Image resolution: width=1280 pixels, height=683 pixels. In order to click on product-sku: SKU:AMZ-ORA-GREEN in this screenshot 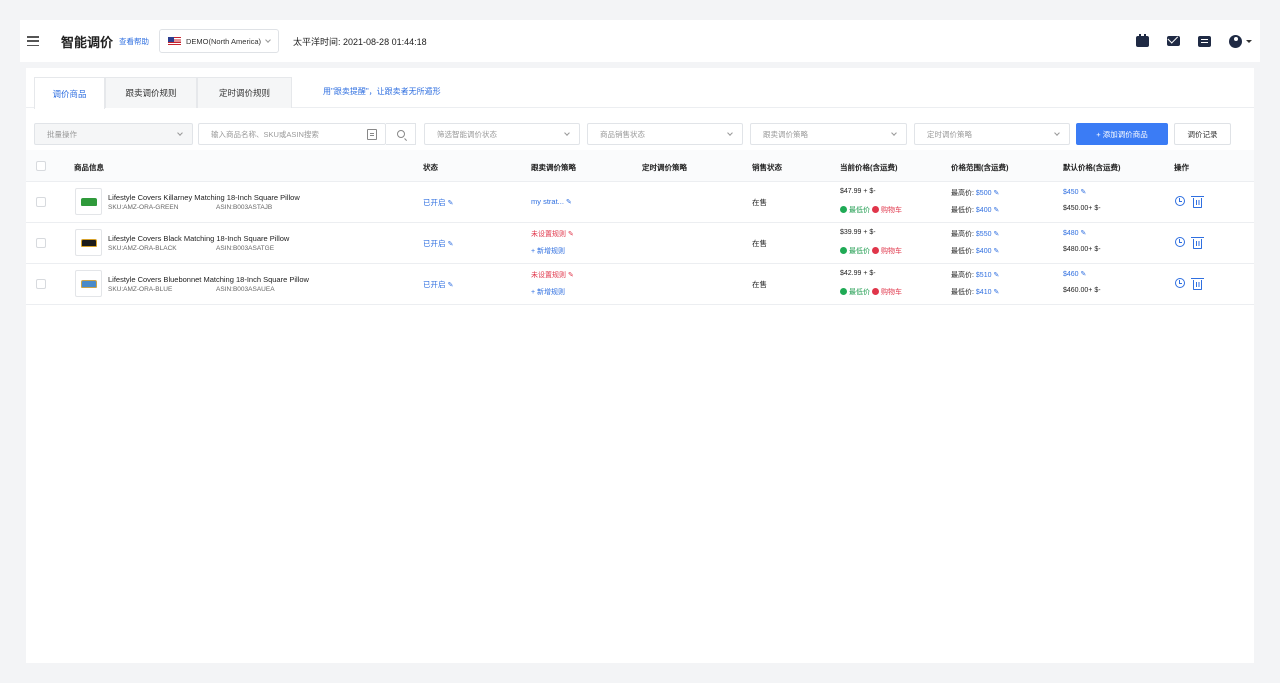, I will do `click(143, 207)`.